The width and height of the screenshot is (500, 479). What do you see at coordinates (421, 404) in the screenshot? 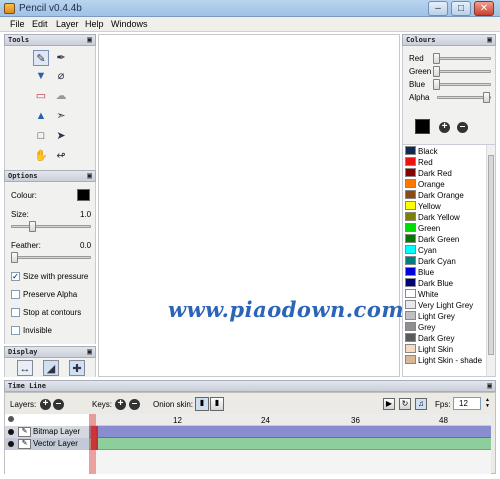
I see `sound-icon: ♫` at bounding box center [421, 404].